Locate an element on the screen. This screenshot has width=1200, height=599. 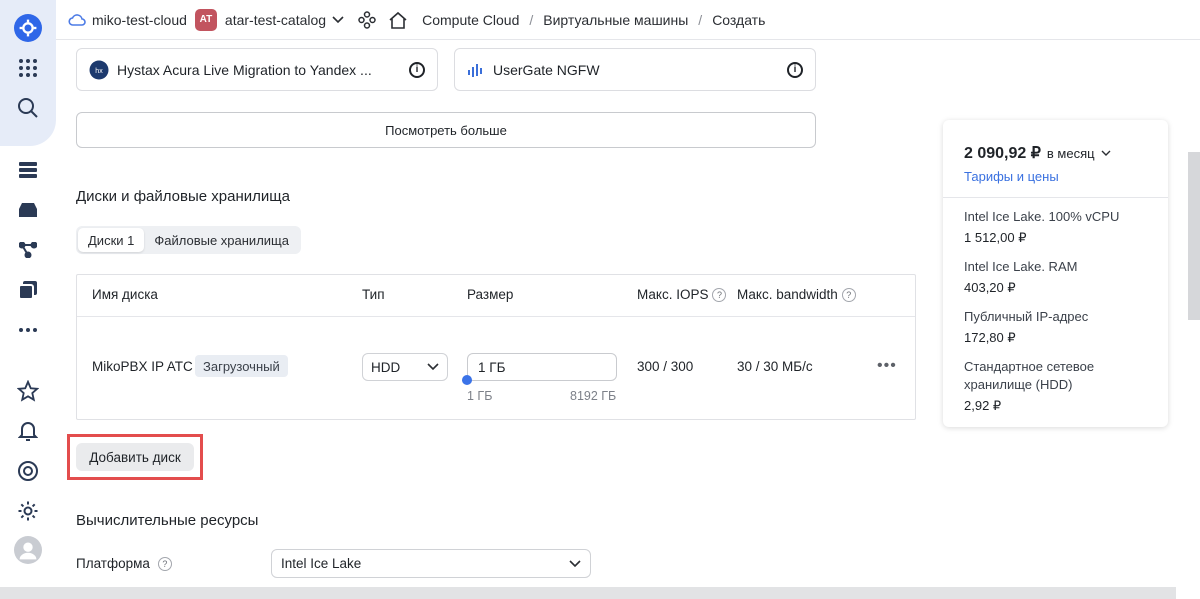
star-icon is located at coordinates (28, 391).